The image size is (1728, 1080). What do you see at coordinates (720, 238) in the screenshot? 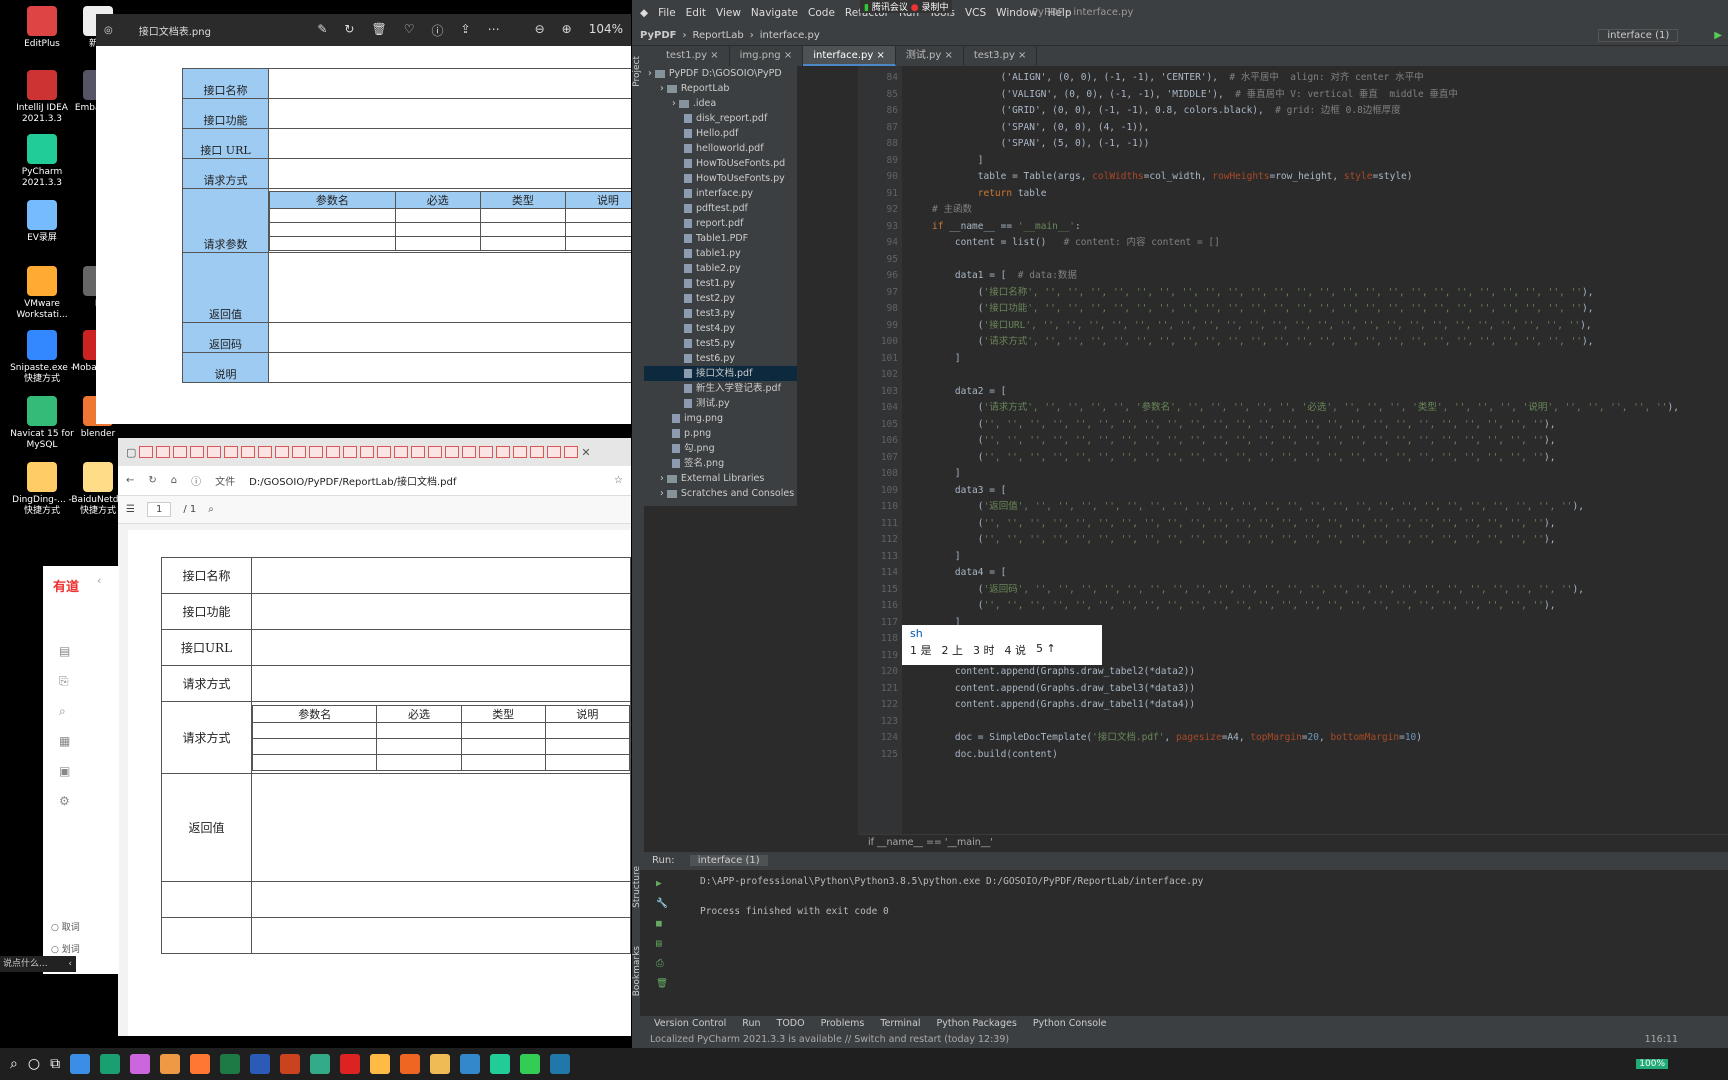
I see `tree-file: Table1.PDF` at bounding box center [720, 238].